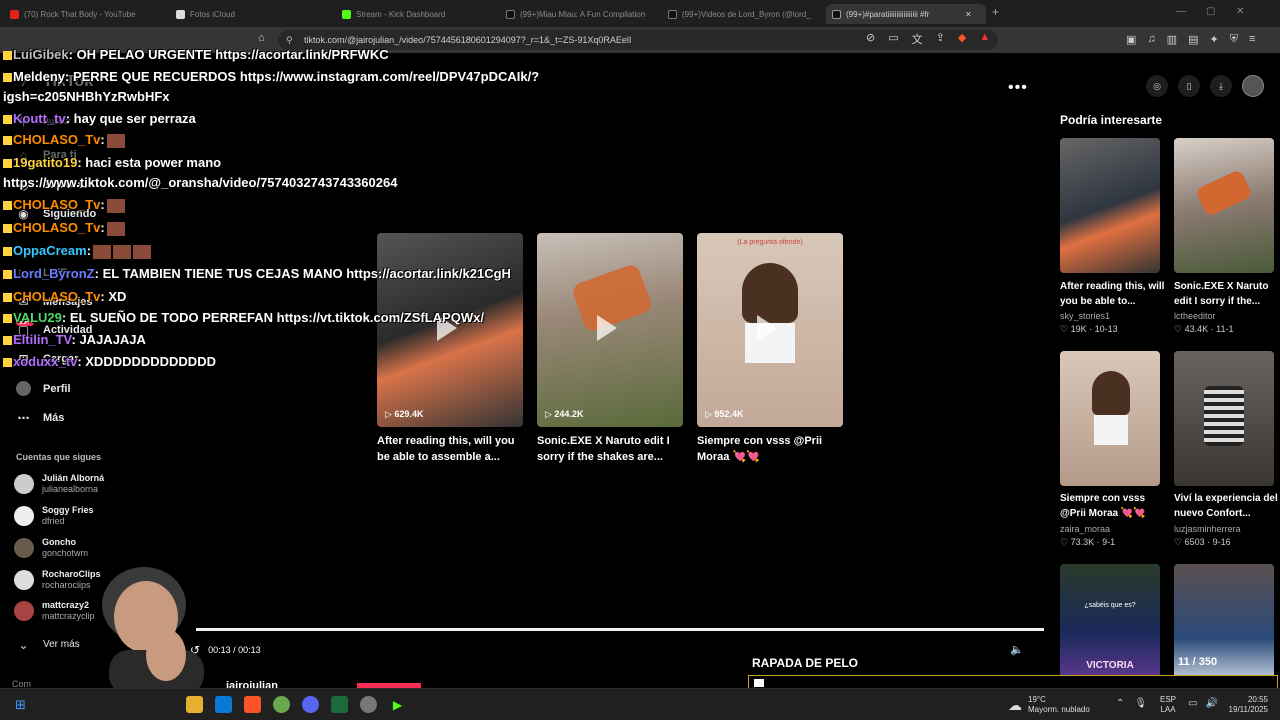 The width and height of the screenshot is (1280, 720). What do you see at coordinates (37, 317) in the screenshot?
I see `chat-username: VALU29` at bounding box center [37, 317].